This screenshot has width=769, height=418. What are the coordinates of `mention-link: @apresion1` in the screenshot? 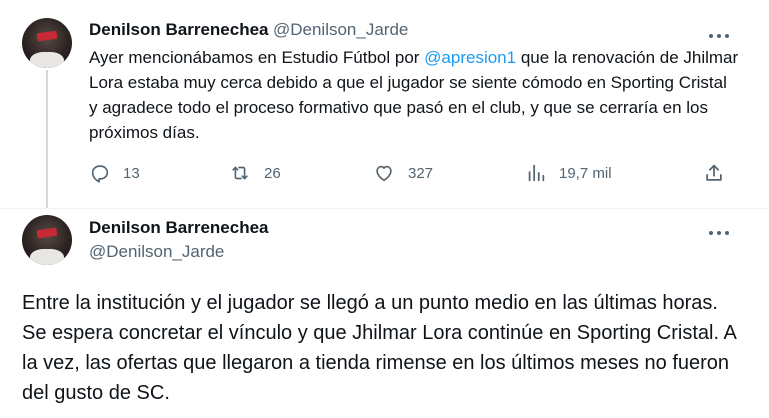 It's located at (470, 57).